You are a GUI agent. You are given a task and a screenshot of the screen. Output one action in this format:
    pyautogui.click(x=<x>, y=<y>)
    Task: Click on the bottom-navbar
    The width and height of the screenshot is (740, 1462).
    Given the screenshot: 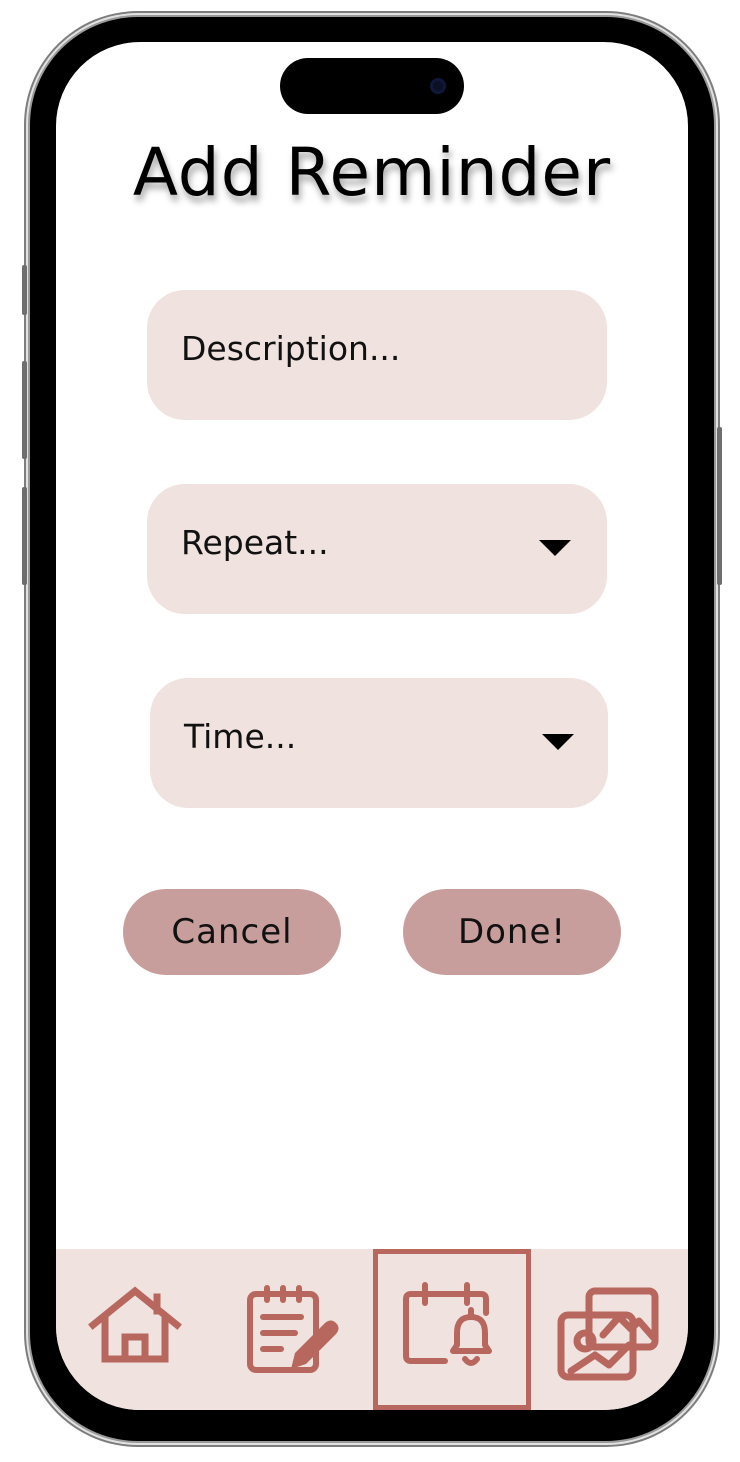 What is the action you would take?
    pyautogui.click(x=372, y=1329)
    